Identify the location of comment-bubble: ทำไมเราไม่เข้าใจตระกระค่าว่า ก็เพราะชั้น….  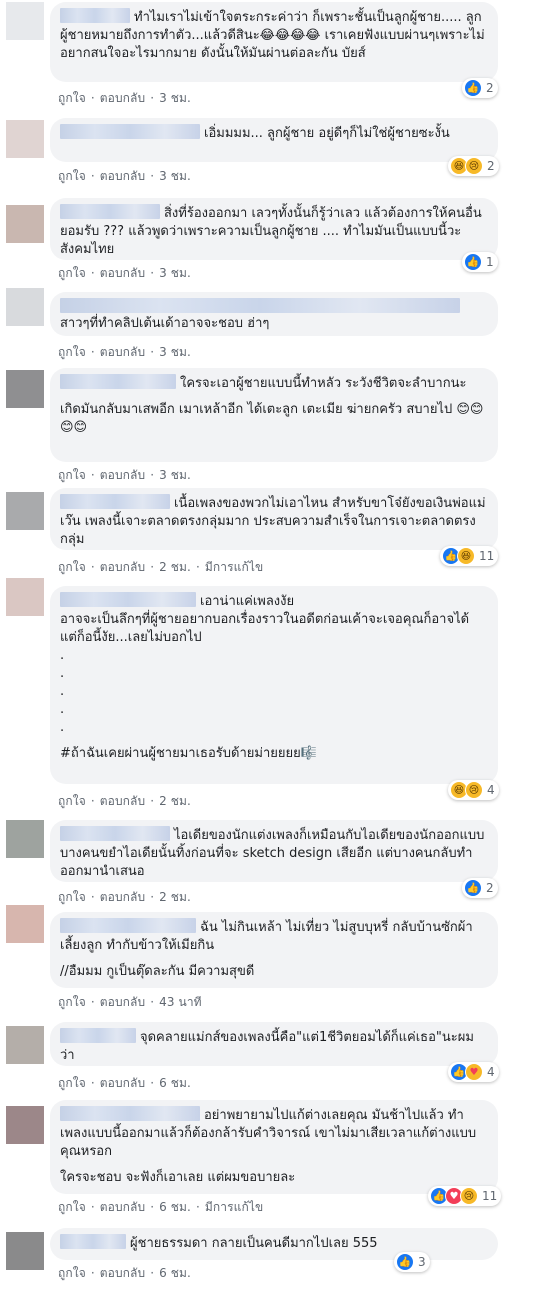
(274, 42).